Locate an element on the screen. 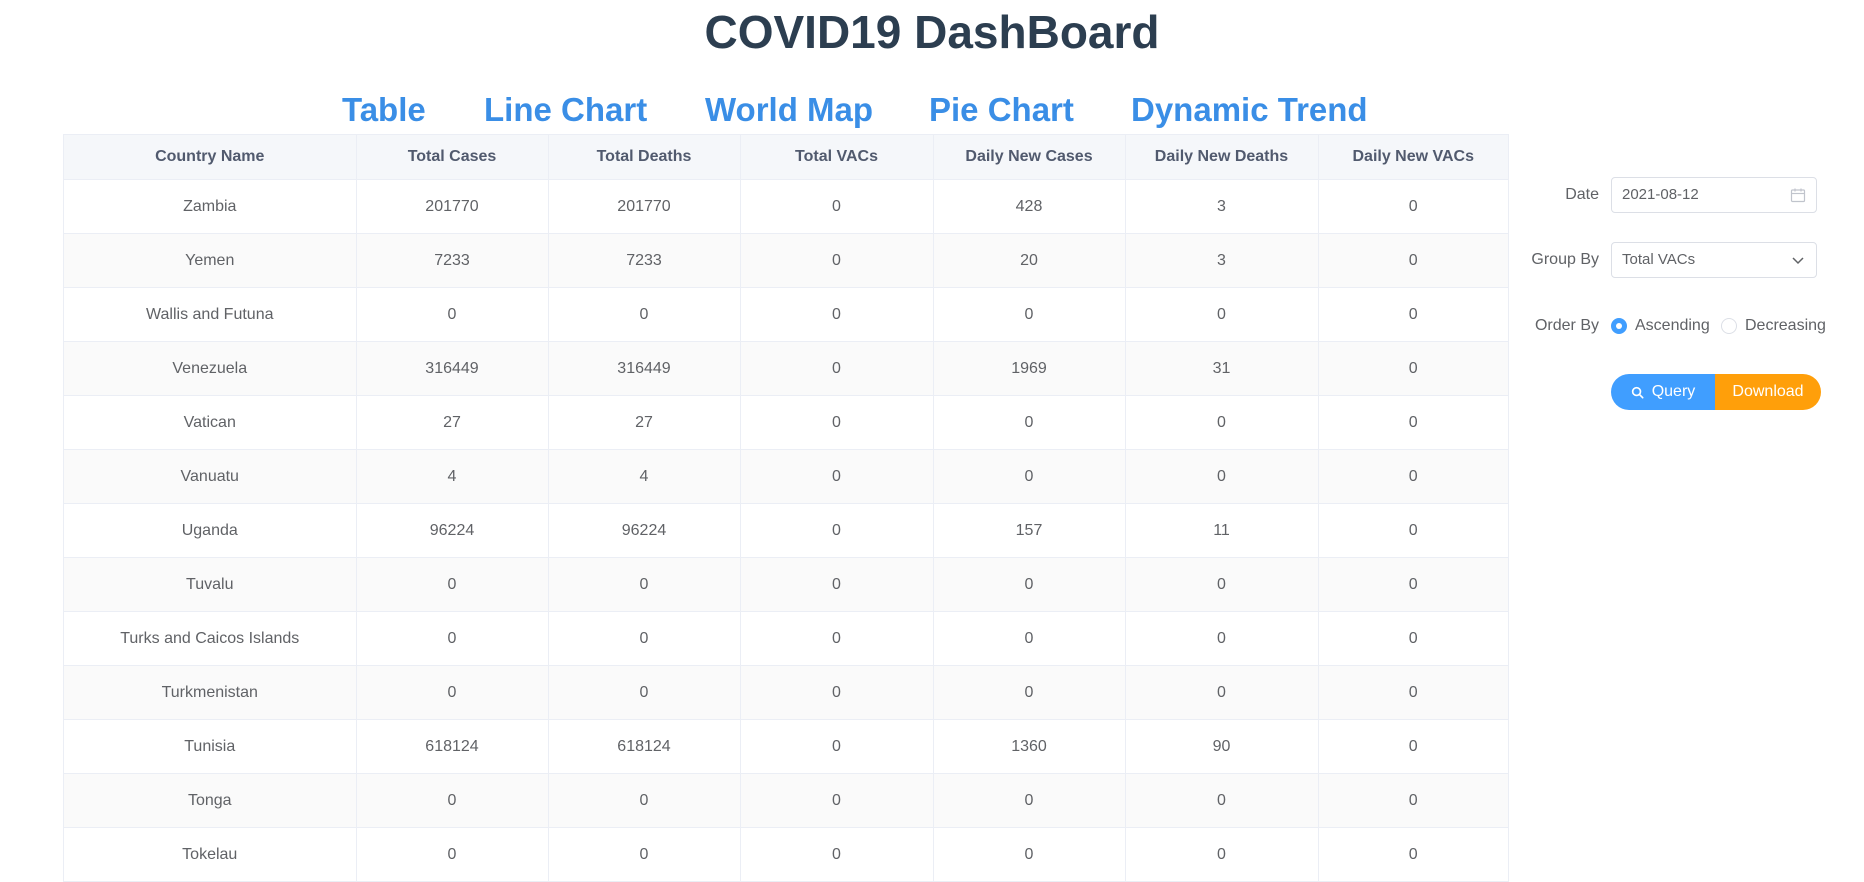  radio-ascending-label: Ascending is located at coordinates (1672, 325).